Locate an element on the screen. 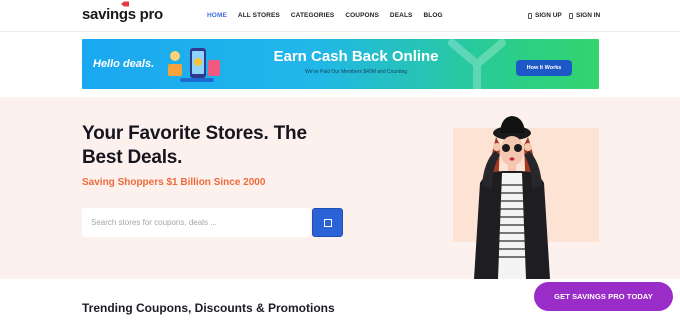 The height and width of the screenshot is (322, 680). how-it-works-button: How It Works is located at coordinates (544, 68).